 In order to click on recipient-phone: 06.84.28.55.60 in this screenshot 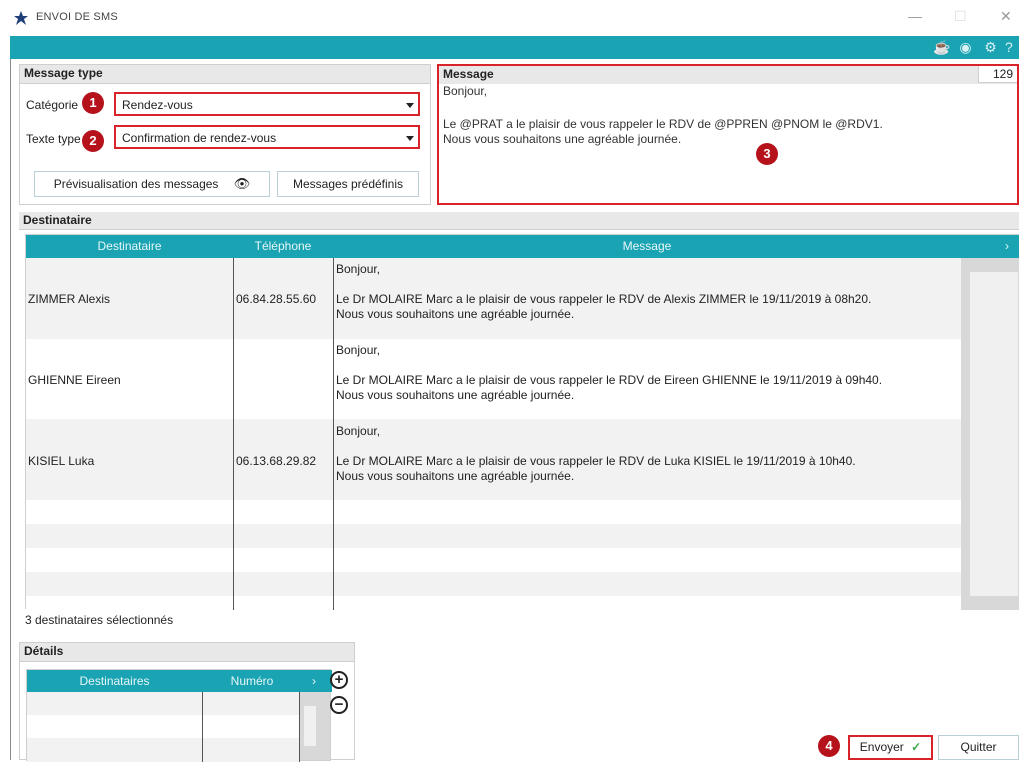, I will do `click(276, 299)`.